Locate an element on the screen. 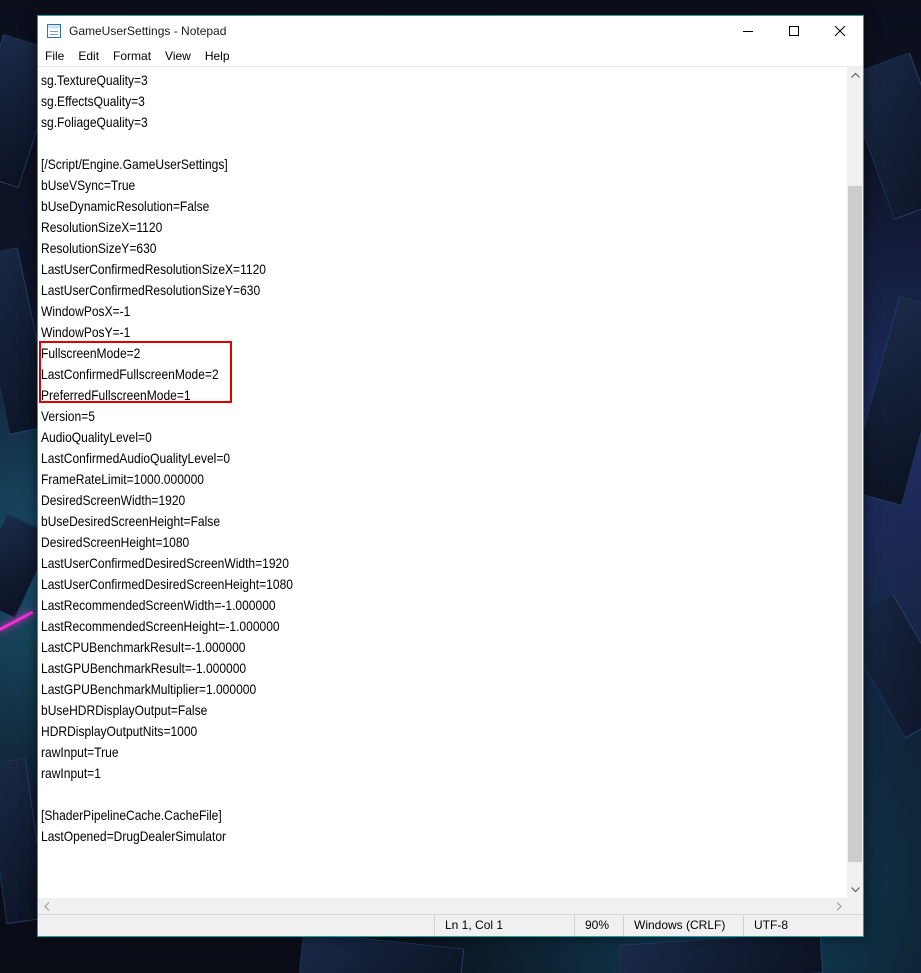 This screenshot has width=921, height=973. text-line: LastRecommendedScreenHeight=-1.000000 is located at coordinates (160, 626).